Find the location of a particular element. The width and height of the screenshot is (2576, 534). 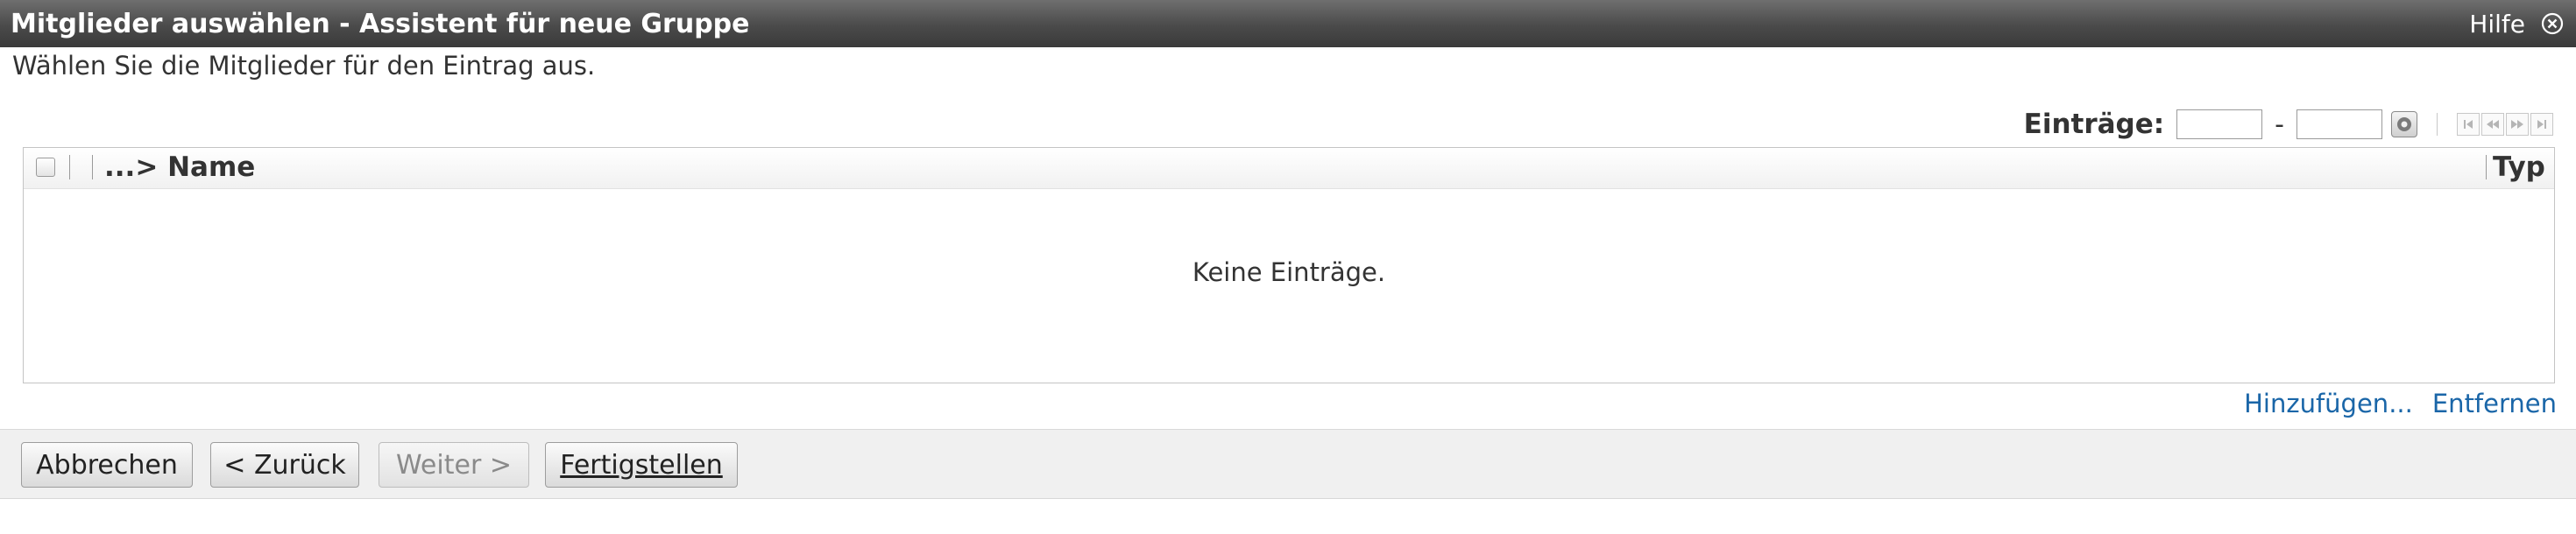

back-button: < Zurück is located at coordinates (284, 465).